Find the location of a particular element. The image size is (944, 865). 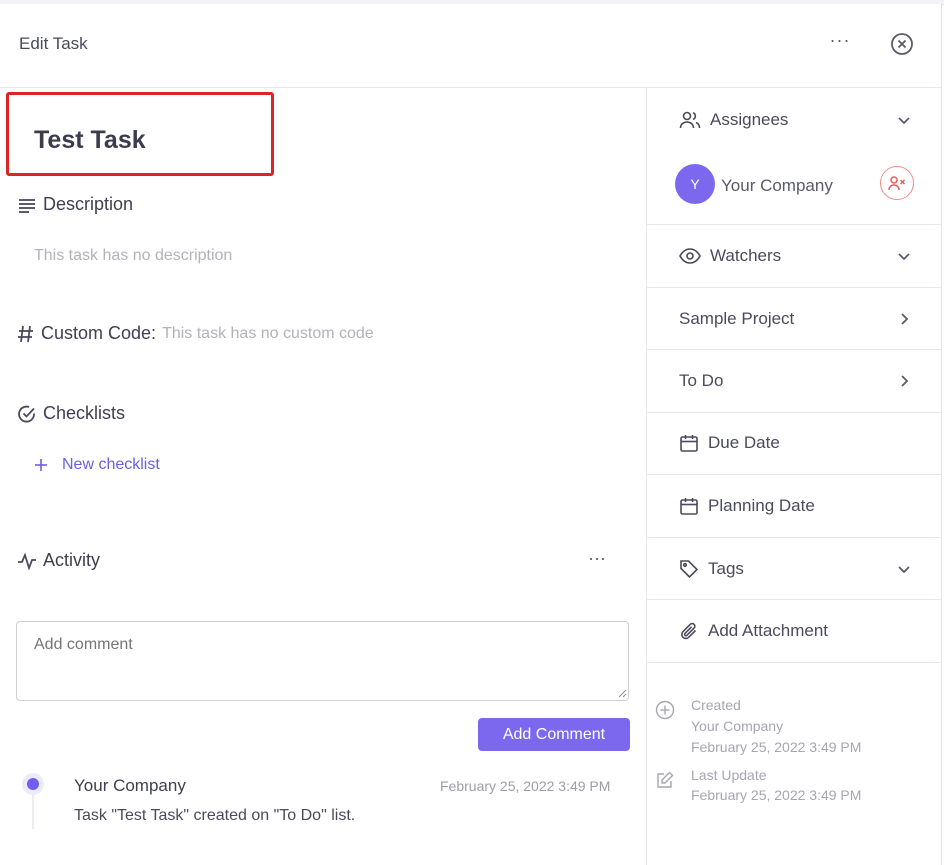

planning-date-label: Planning Date is located at coordinates (761, 505).